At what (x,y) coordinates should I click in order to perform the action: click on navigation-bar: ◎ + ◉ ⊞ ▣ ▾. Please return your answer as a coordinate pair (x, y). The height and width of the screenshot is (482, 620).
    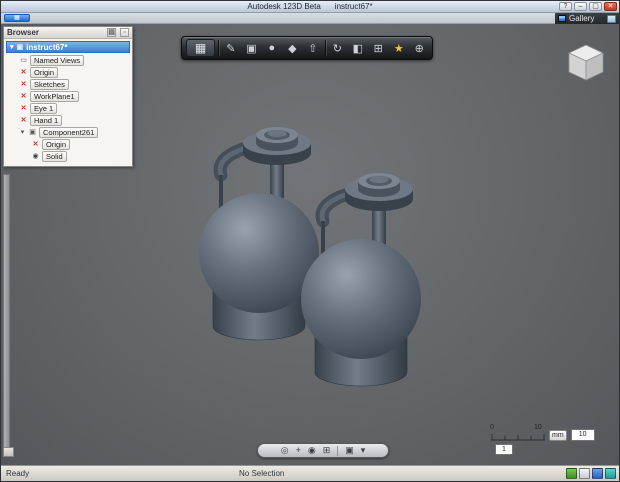
    Looking at the image, I should click on (323, 450).